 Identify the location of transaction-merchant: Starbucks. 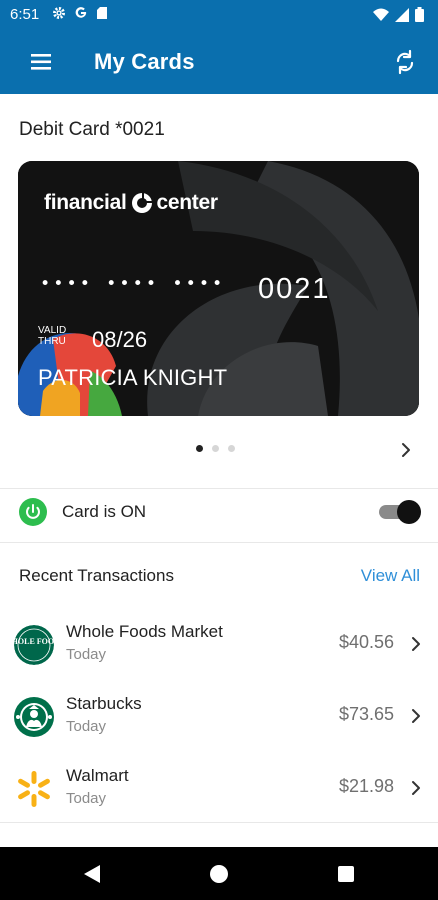
(104, 703).